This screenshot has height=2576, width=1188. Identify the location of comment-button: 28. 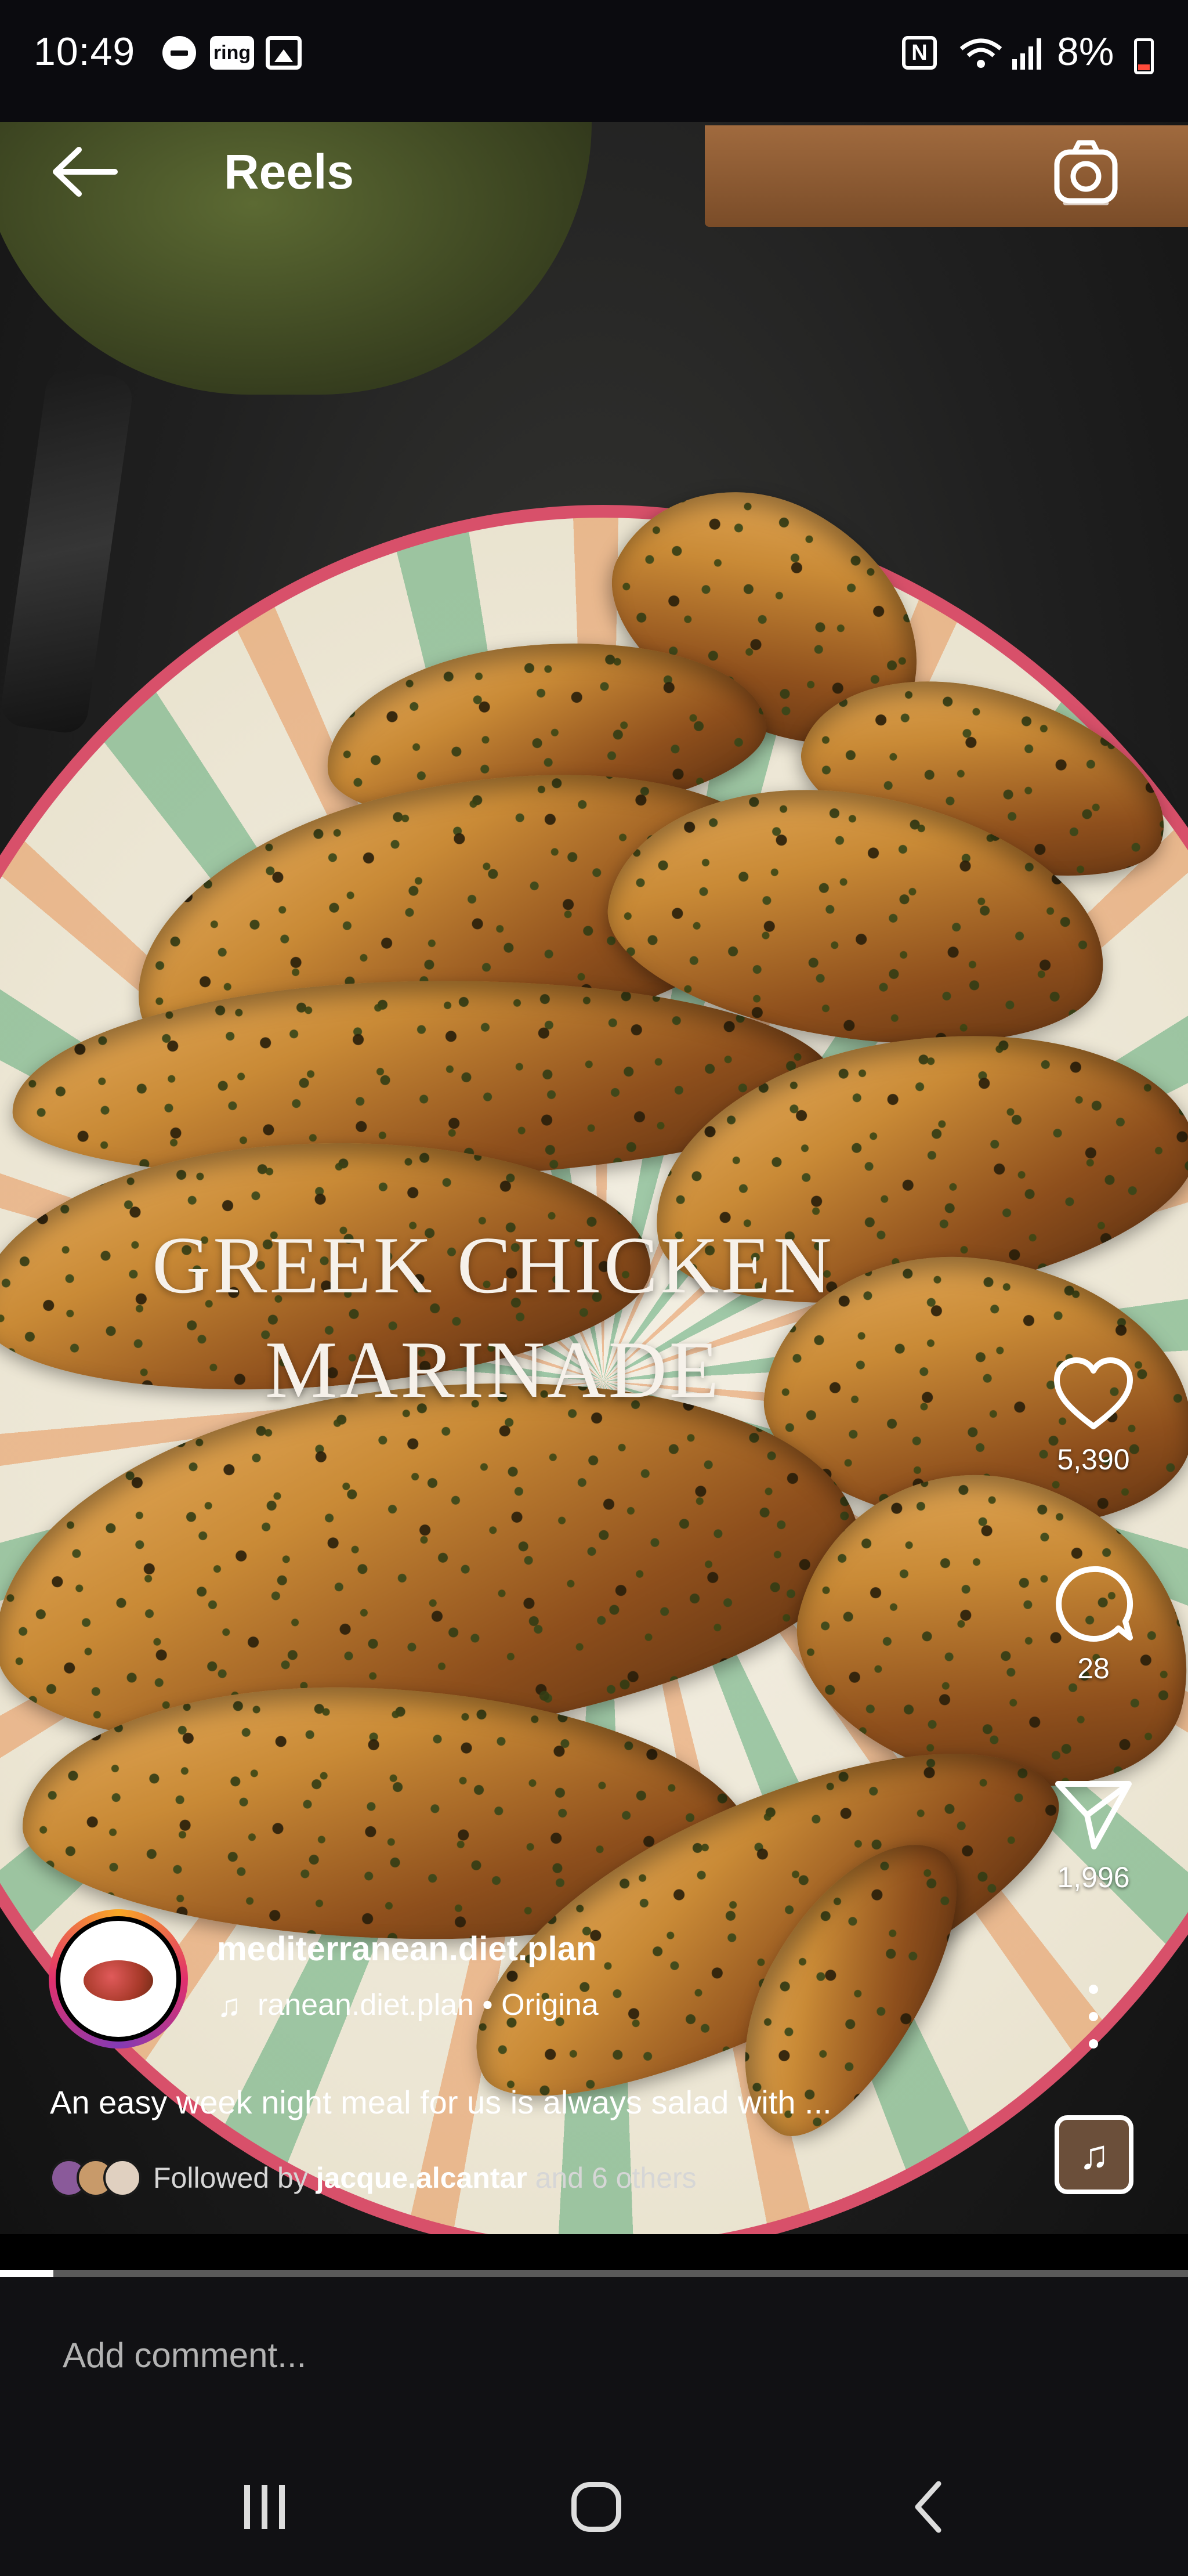
(1093, 1623).